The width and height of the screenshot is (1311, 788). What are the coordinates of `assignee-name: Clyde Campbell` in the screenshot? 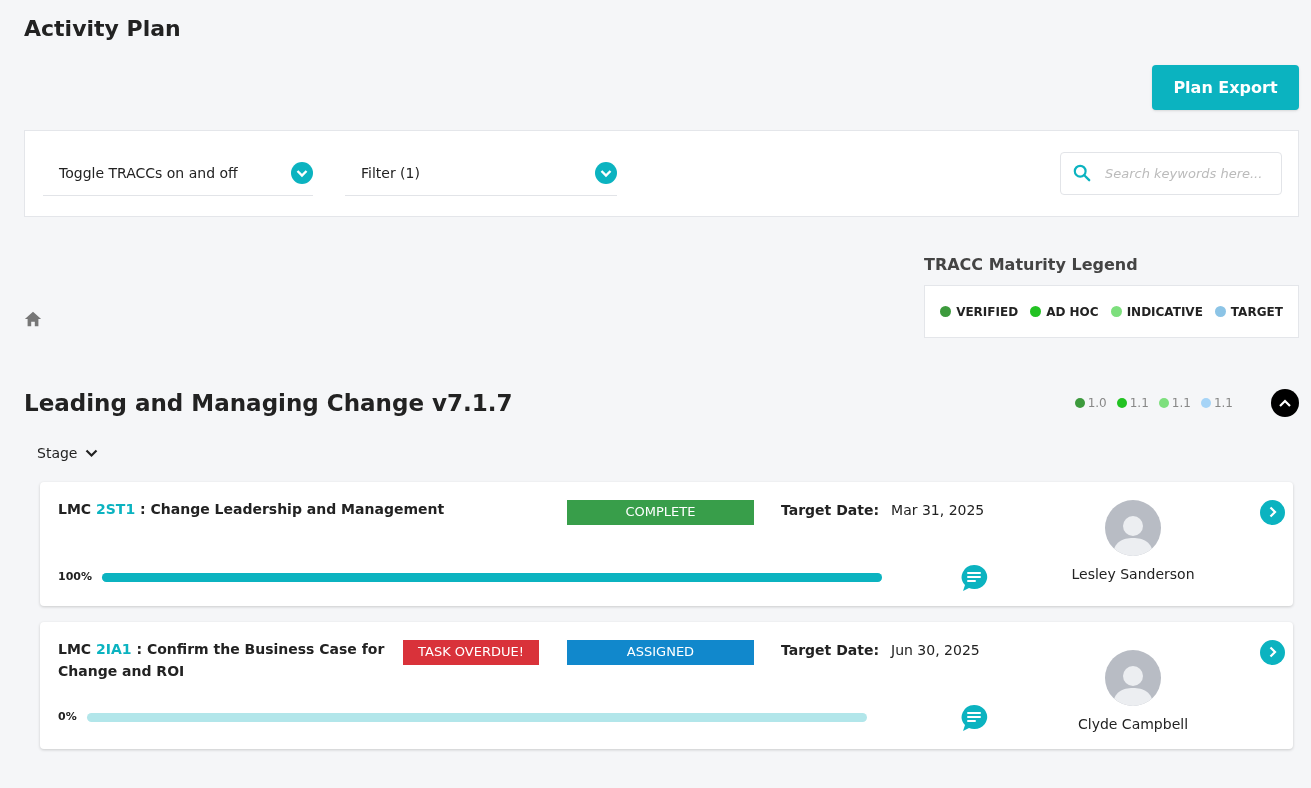 It's located at (1133, 724).